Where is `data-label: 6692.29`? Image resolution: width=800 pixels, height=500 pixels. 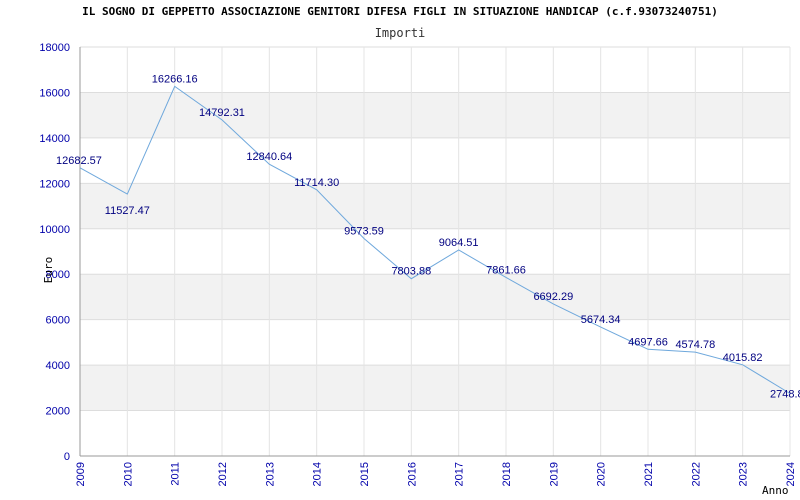
data-label: 6692.29 is located at coordinates (553, 297).